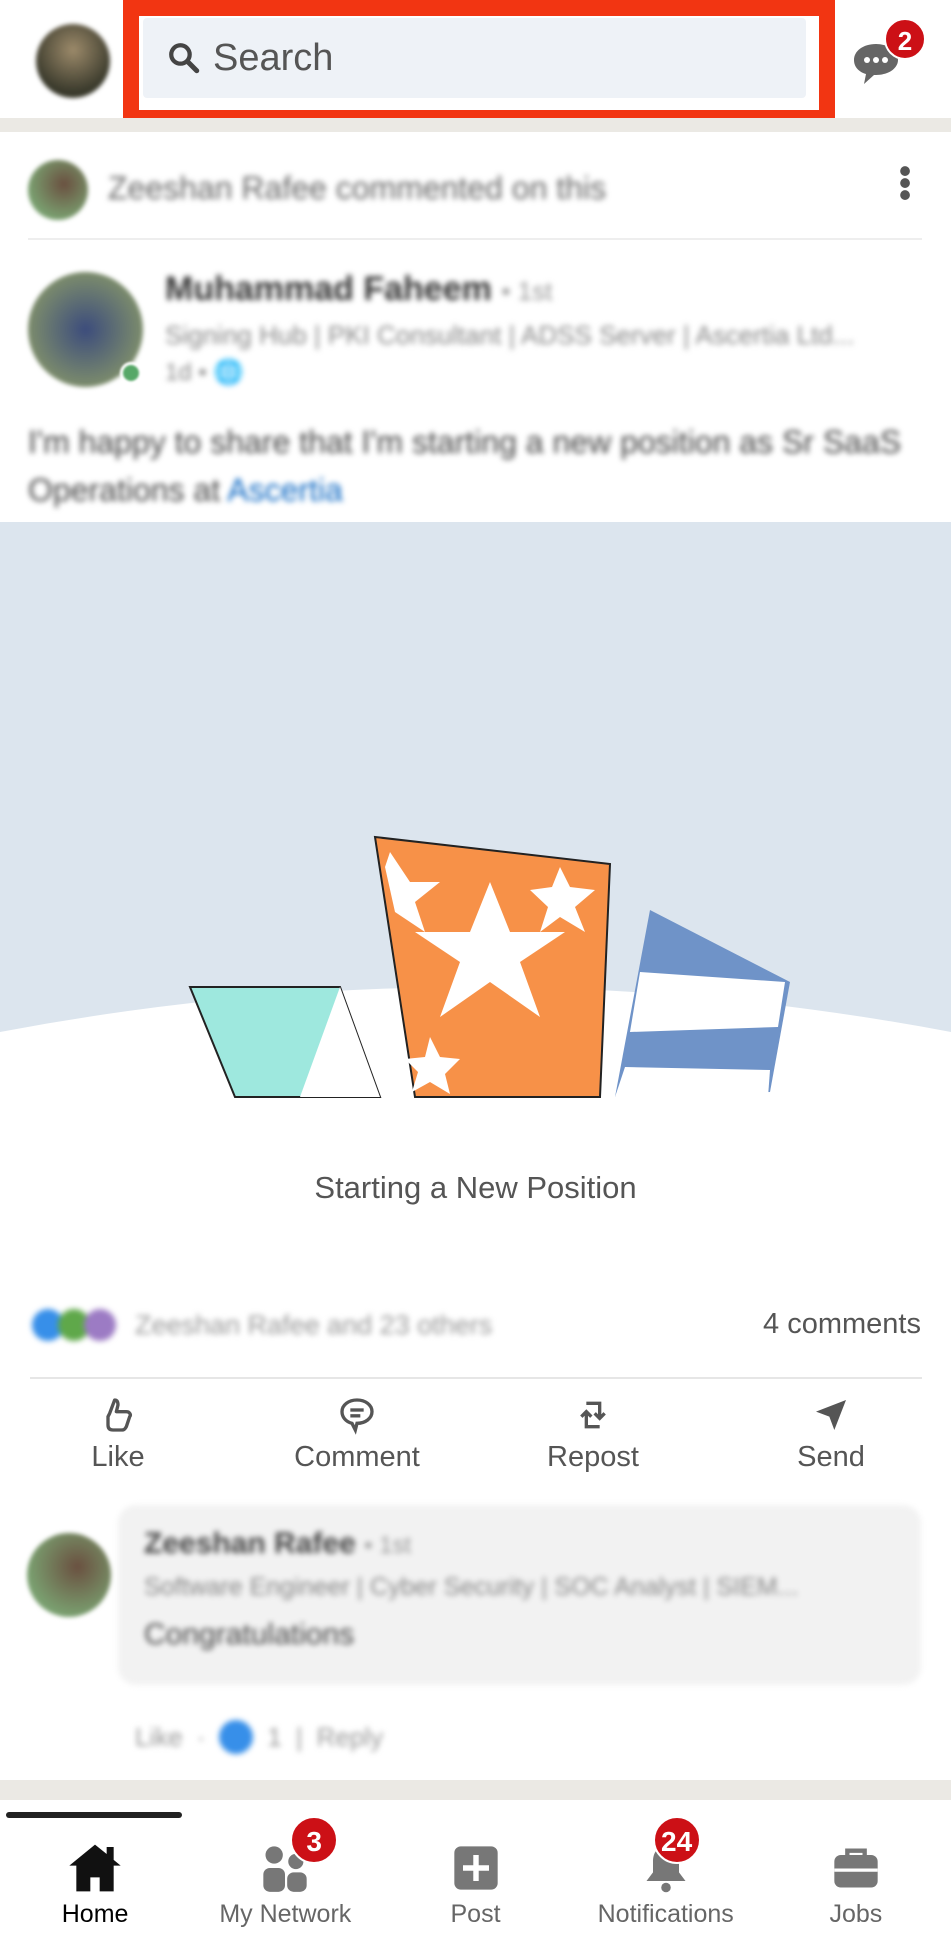 The width and height of the screenshot is (951, 1933). Describe the element at coordinates (184, 58) in the screenshot. I see `search-icon` at that location.